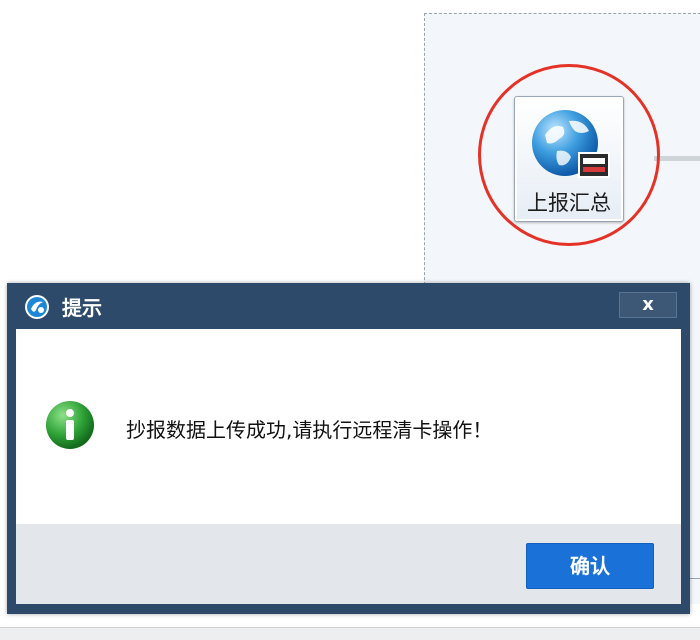 The image size is (700, 640). I want to click on dialog-message: 抄报数据上传成功,请执行远程清卡操作！, so click(309, 430).